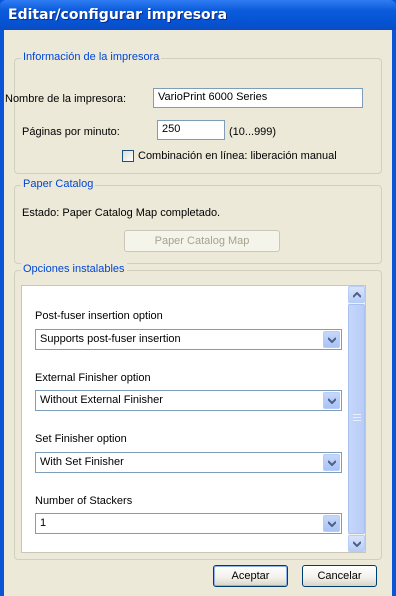  I want to click on pages-per-minute-range: (10...999), so click(253, 132).